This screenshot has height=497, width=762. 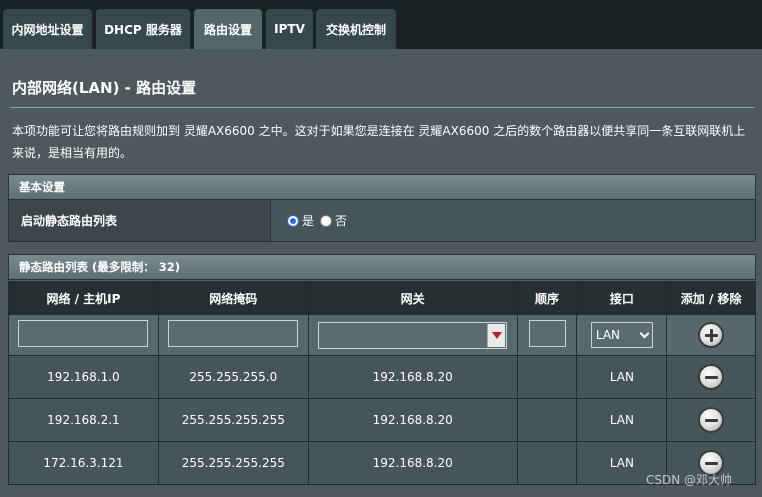 I want to click on title-divider, so click(x=382, y=107).